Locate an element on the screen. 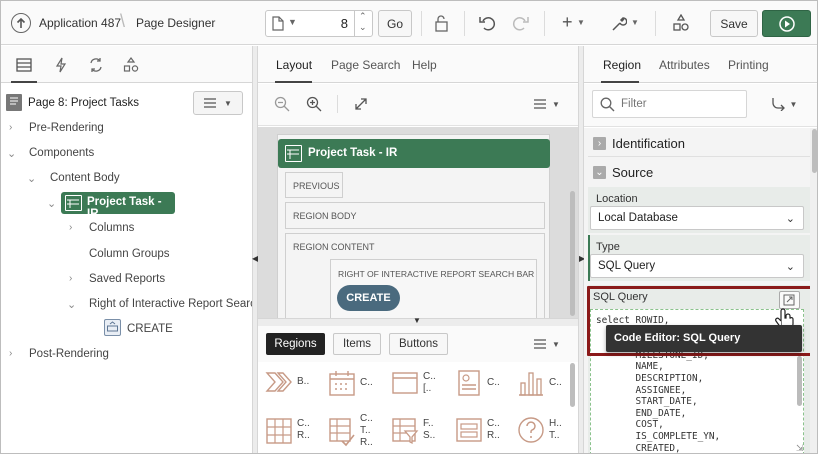 The width and height of the screenshot is (818, 454). right-panel-scrollbar is located at coordinates (814, 151).